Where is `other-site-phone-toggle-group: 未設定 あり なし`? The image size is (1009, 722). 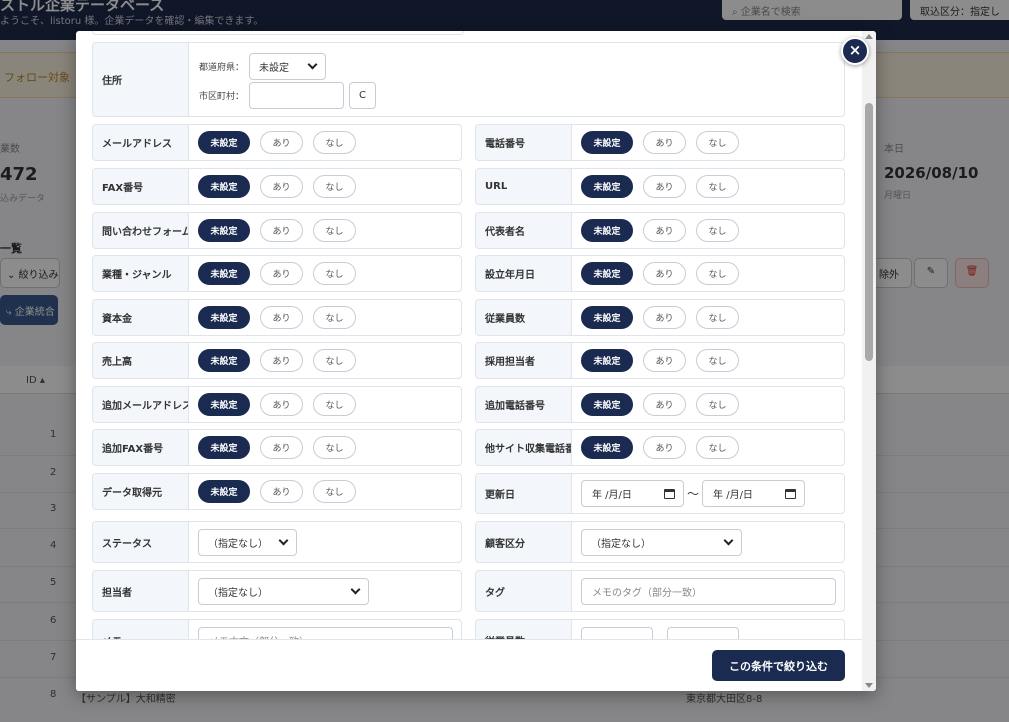
other-site-phone-toggle-group: 未設定 あり なし is located at coordinates (660, 447).